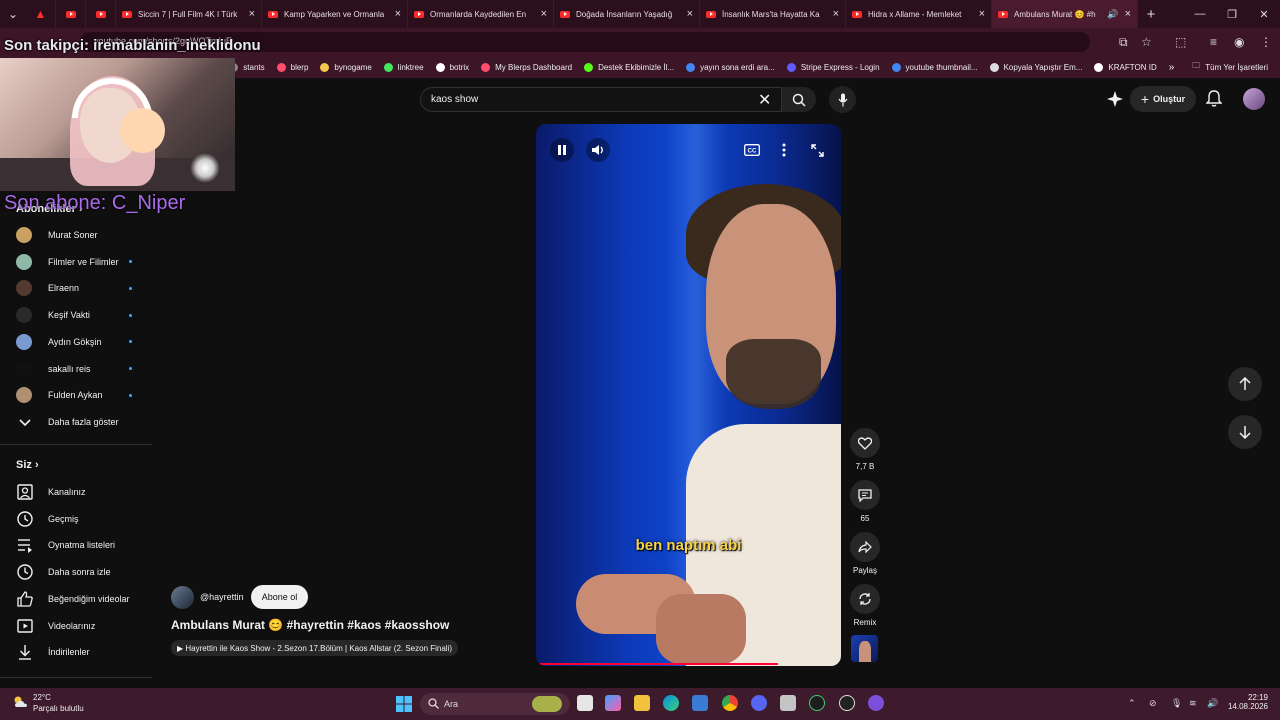 The width and height of the screenshot is (1280, 720). Describe the element at coordinates (671, 703) in the screenshot. I see `edge-icon` at that location.